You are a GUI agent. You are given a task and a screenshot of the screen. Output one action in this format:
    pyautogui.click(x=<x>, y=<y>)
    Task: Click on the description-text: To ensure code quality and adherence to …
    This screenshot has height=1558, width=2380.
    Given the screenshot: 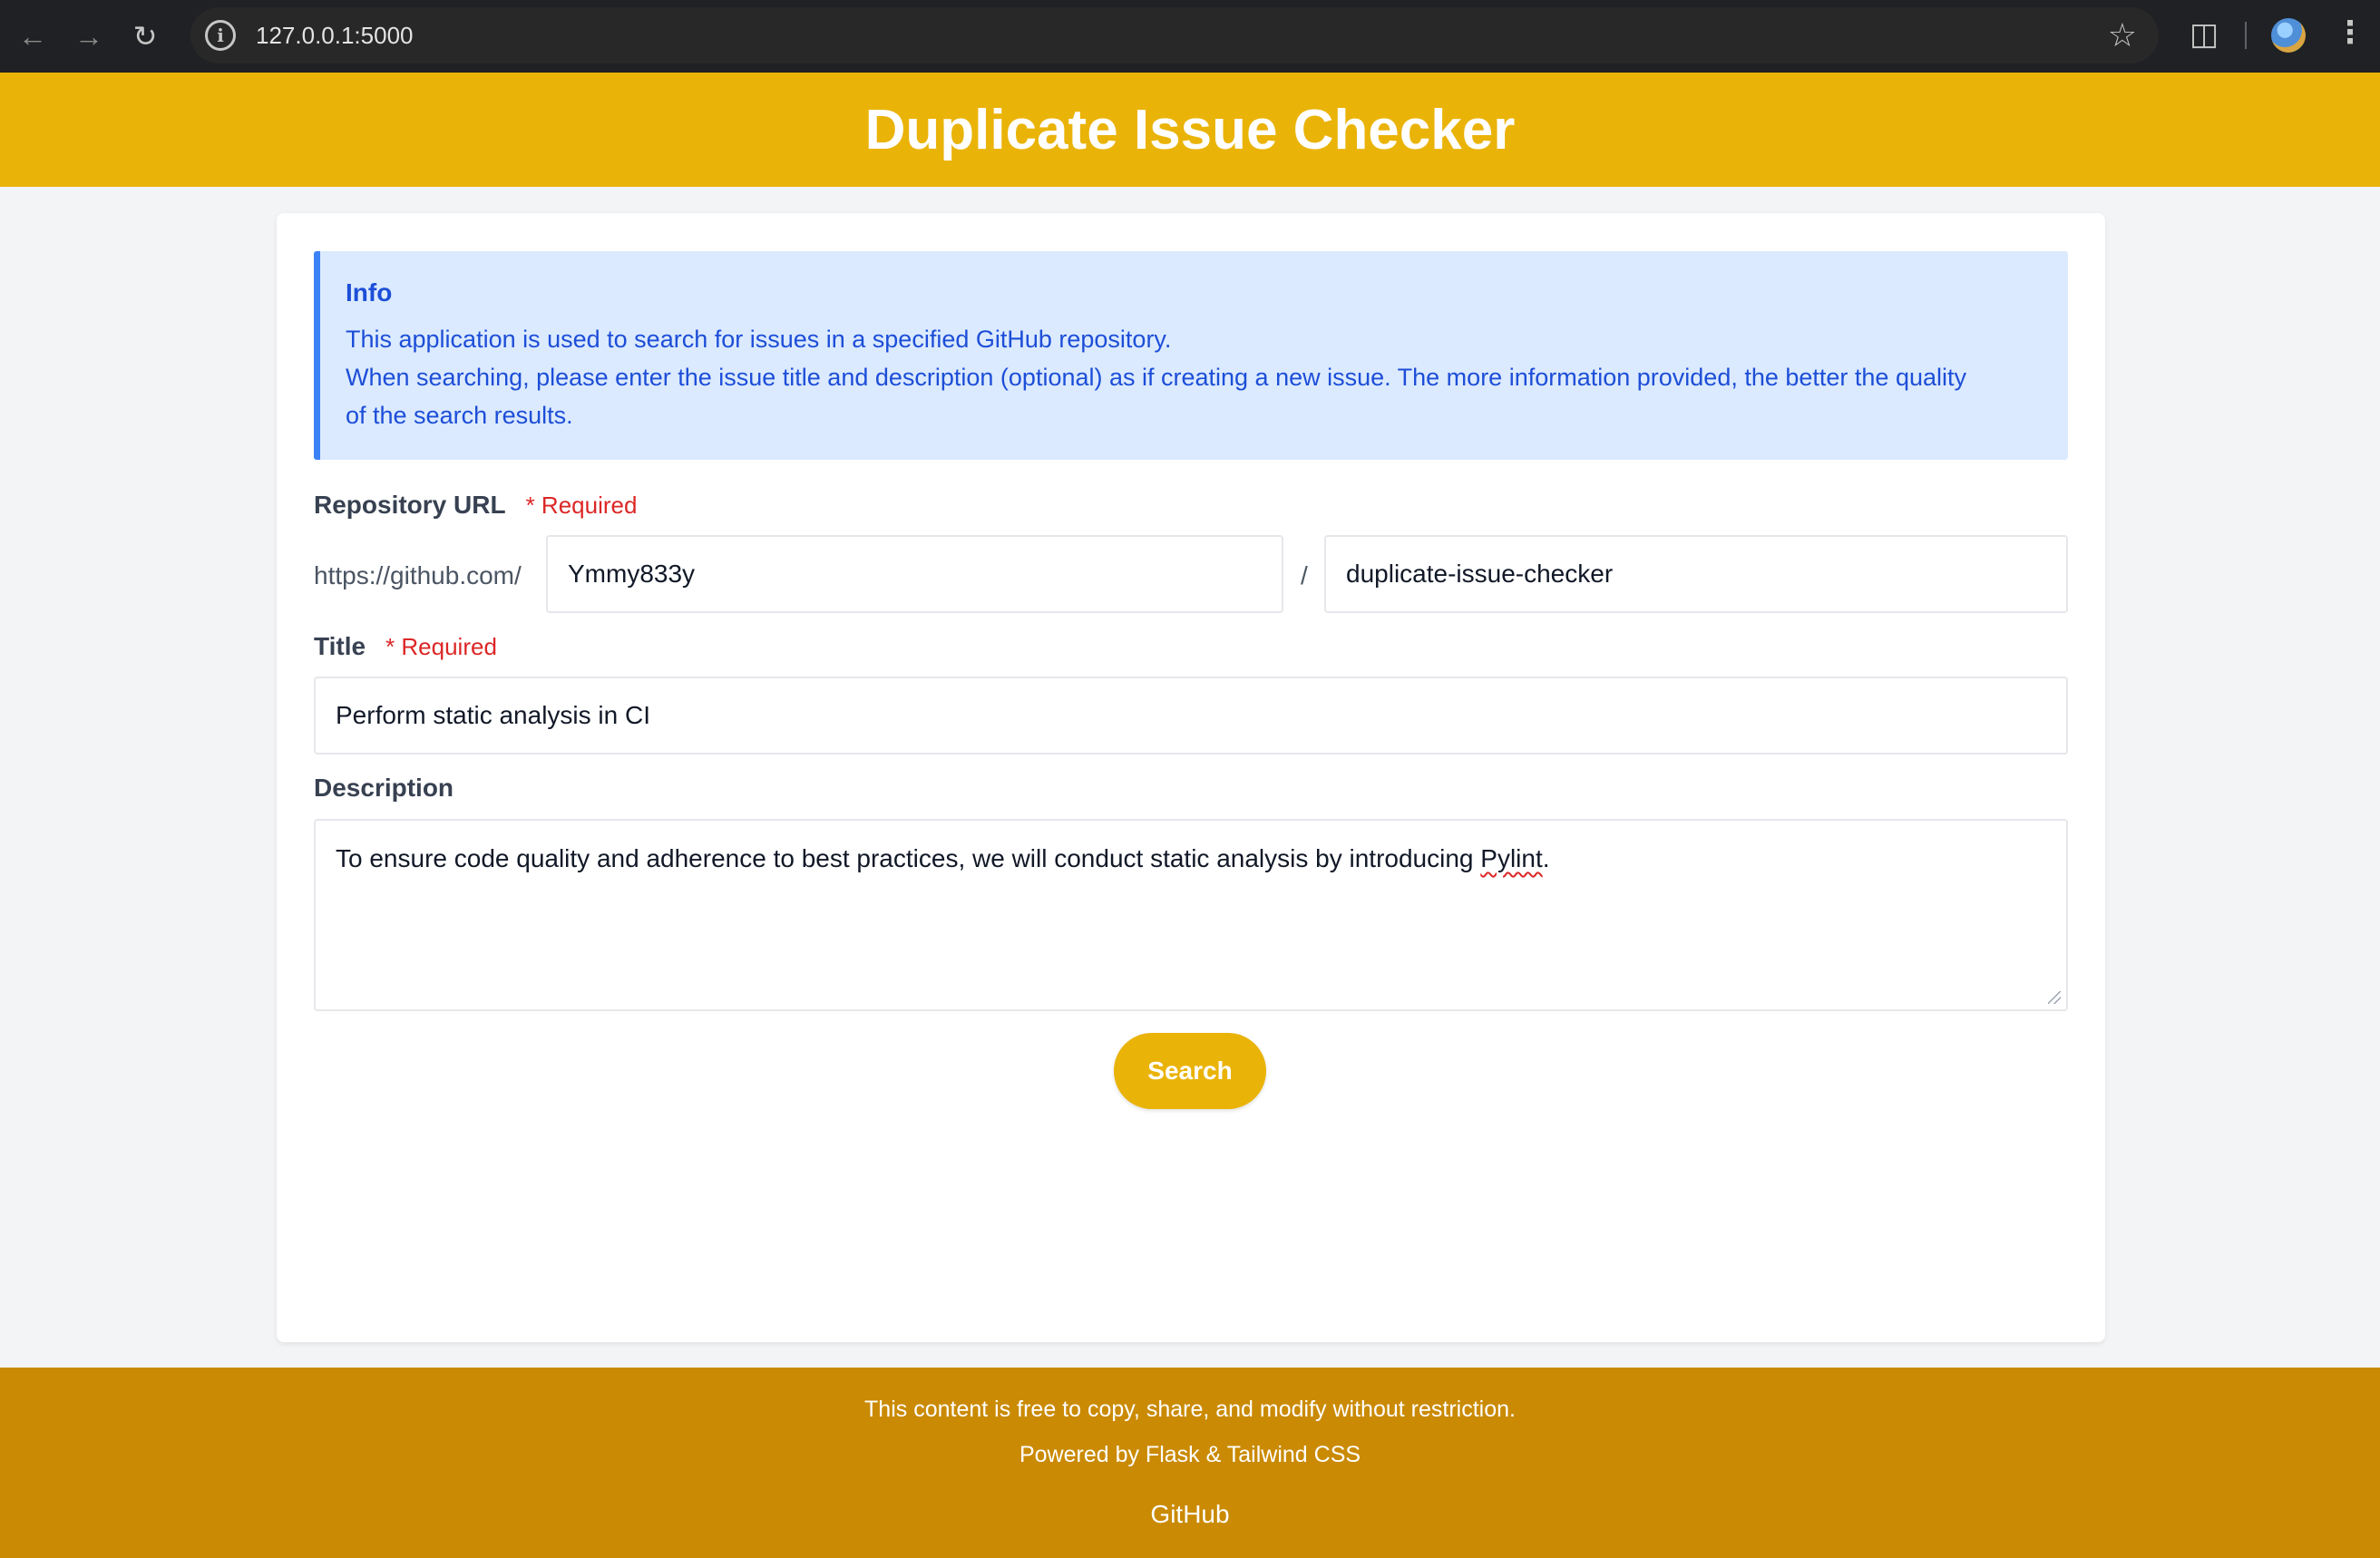 What is the action you would take?
    pyautogui.click(x=943, y=858)
    